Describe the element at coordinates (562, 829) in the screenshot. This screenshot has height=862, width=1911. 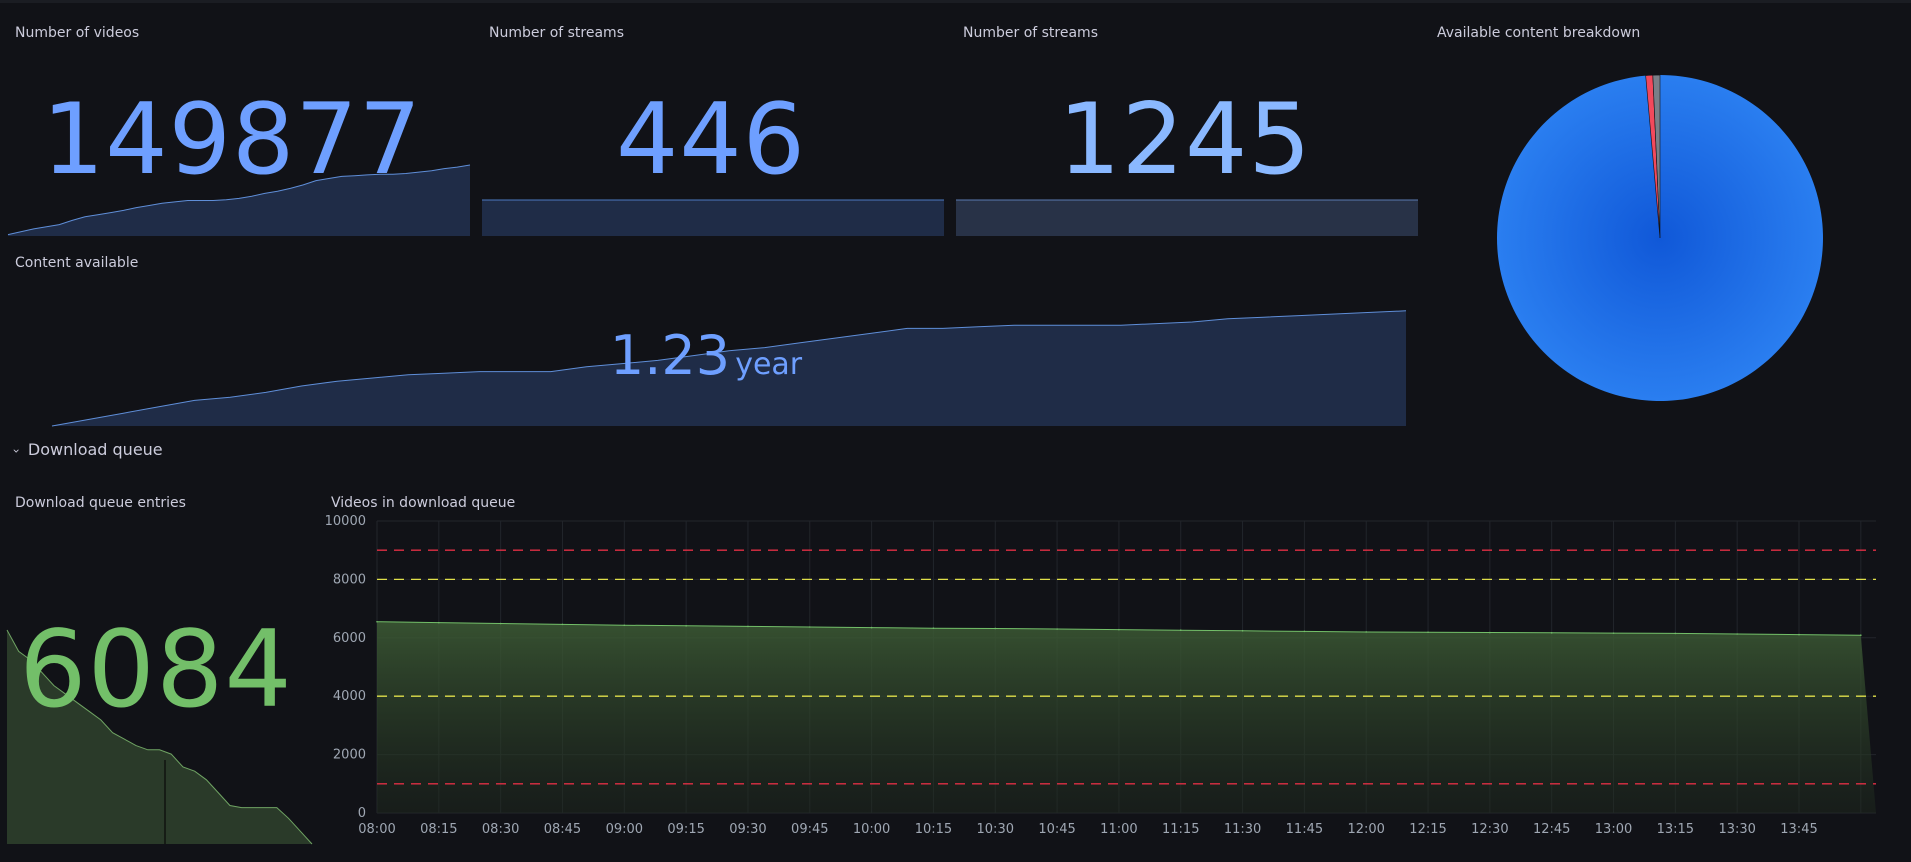
I see `x-tick-label: 08:45` at that location.